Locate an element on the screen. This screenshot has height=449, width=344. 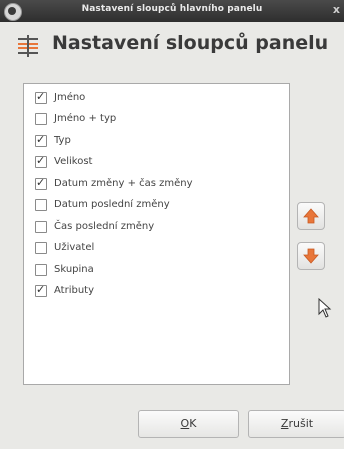
list-item: Jméno + typ is located at coordinates (156, 119).